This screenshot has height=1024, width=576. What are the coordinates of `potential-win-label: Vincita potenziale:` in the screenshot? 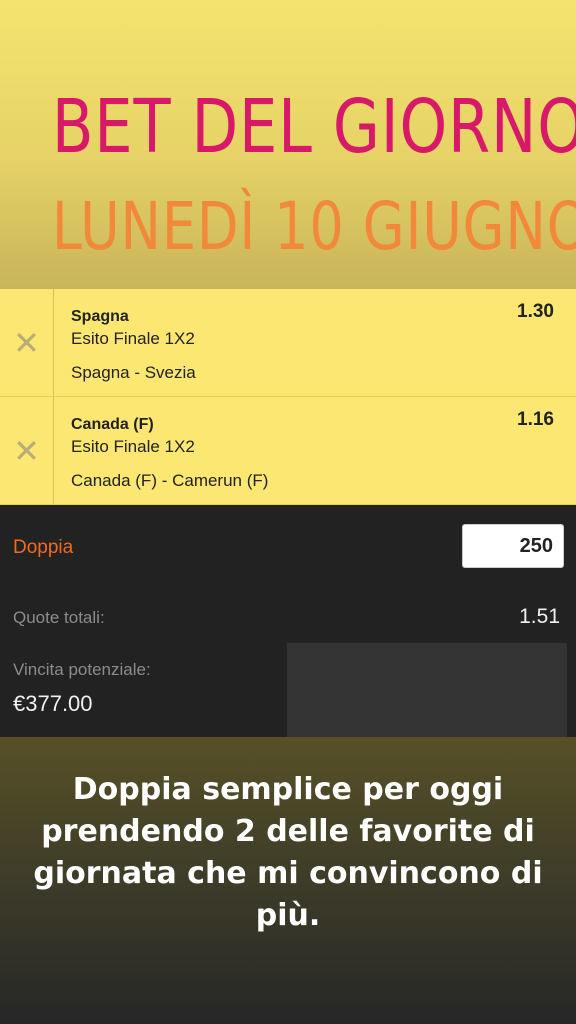 It's located at (82, 669).